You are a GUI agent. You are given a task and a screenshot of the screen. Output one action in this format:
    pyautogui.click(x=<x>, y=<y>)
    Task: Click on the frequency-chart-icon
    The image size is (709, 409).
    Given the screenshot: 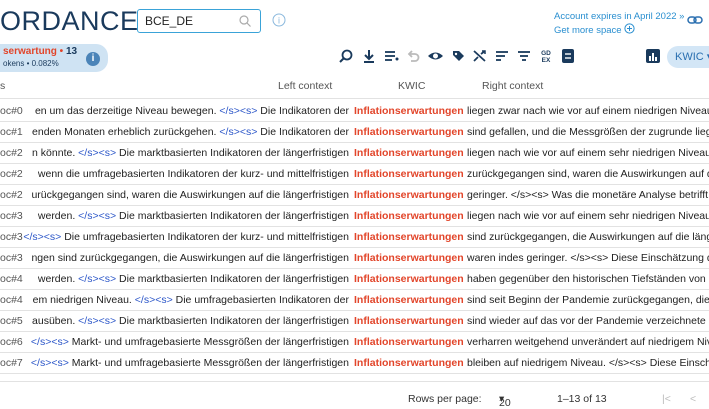 What is the action you would take?
    pyautogui.click(x=654, y=57)
    